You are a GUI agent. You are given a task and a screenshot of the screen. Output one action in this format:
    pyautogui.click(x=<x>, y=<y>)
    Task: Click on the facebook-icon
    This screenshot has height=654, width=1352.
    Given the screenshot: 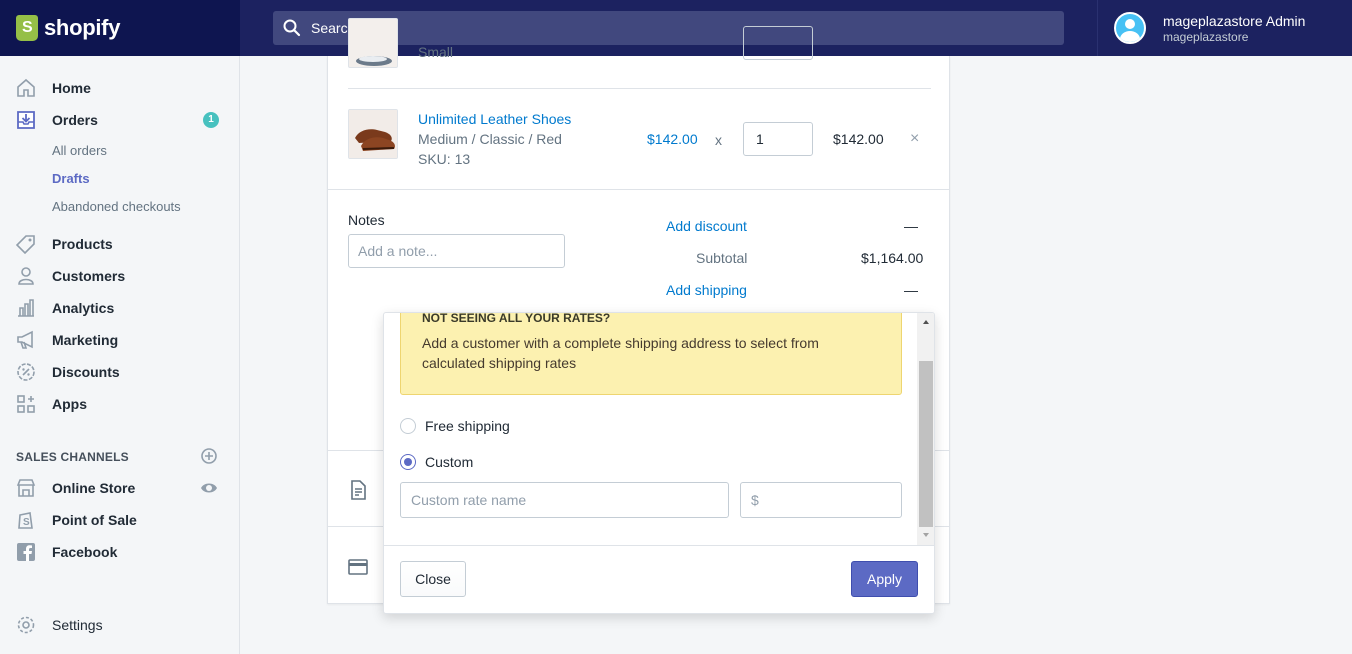 What is the action you would take?
    pyautogui.click(x=26, y=552)
    